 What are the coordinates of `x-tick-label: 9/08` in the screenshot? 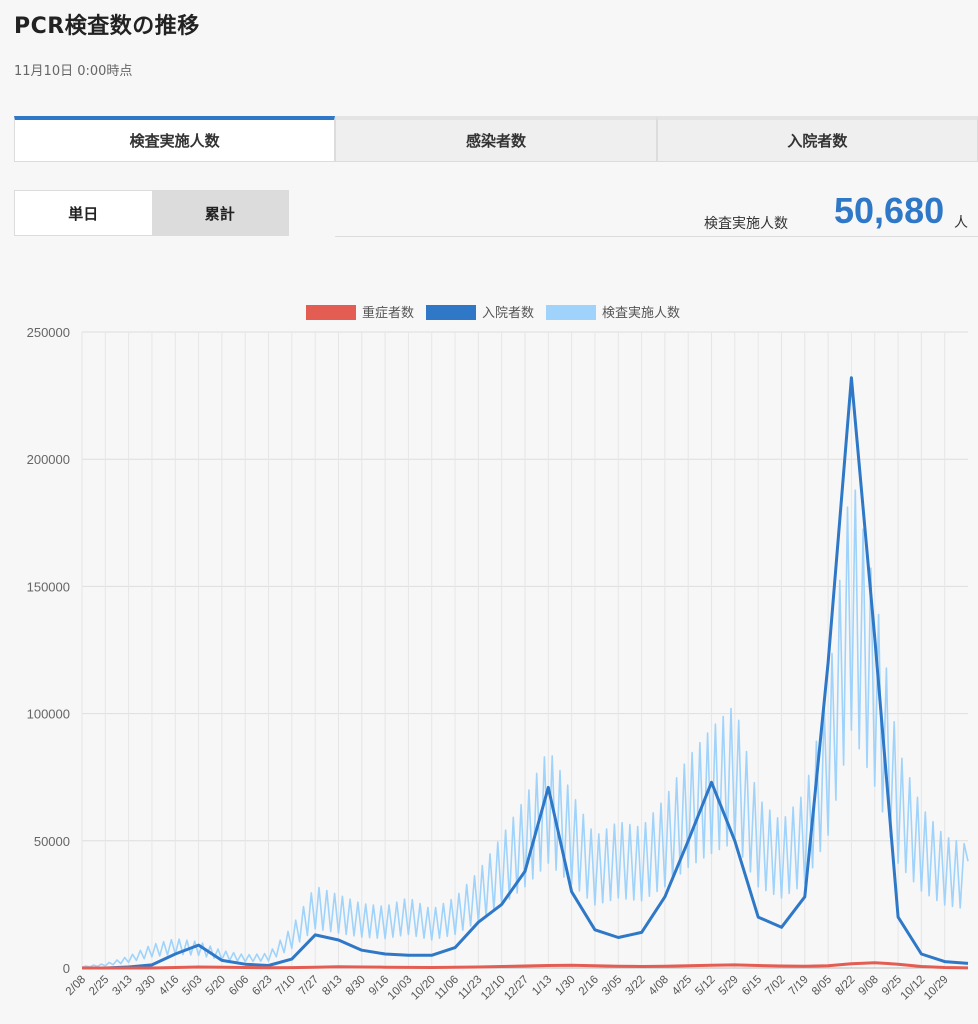 It's located at (869, 986).